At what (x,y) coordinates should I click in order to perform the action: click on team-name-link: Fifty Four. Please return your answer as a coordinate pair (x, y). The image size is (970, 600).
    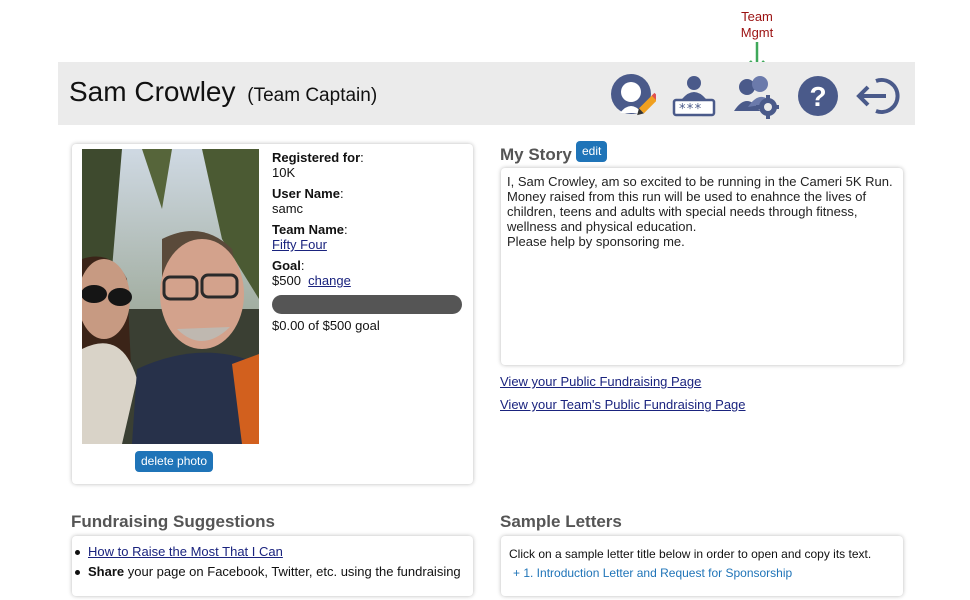
    Looking at the image, I should click on (299, 244).